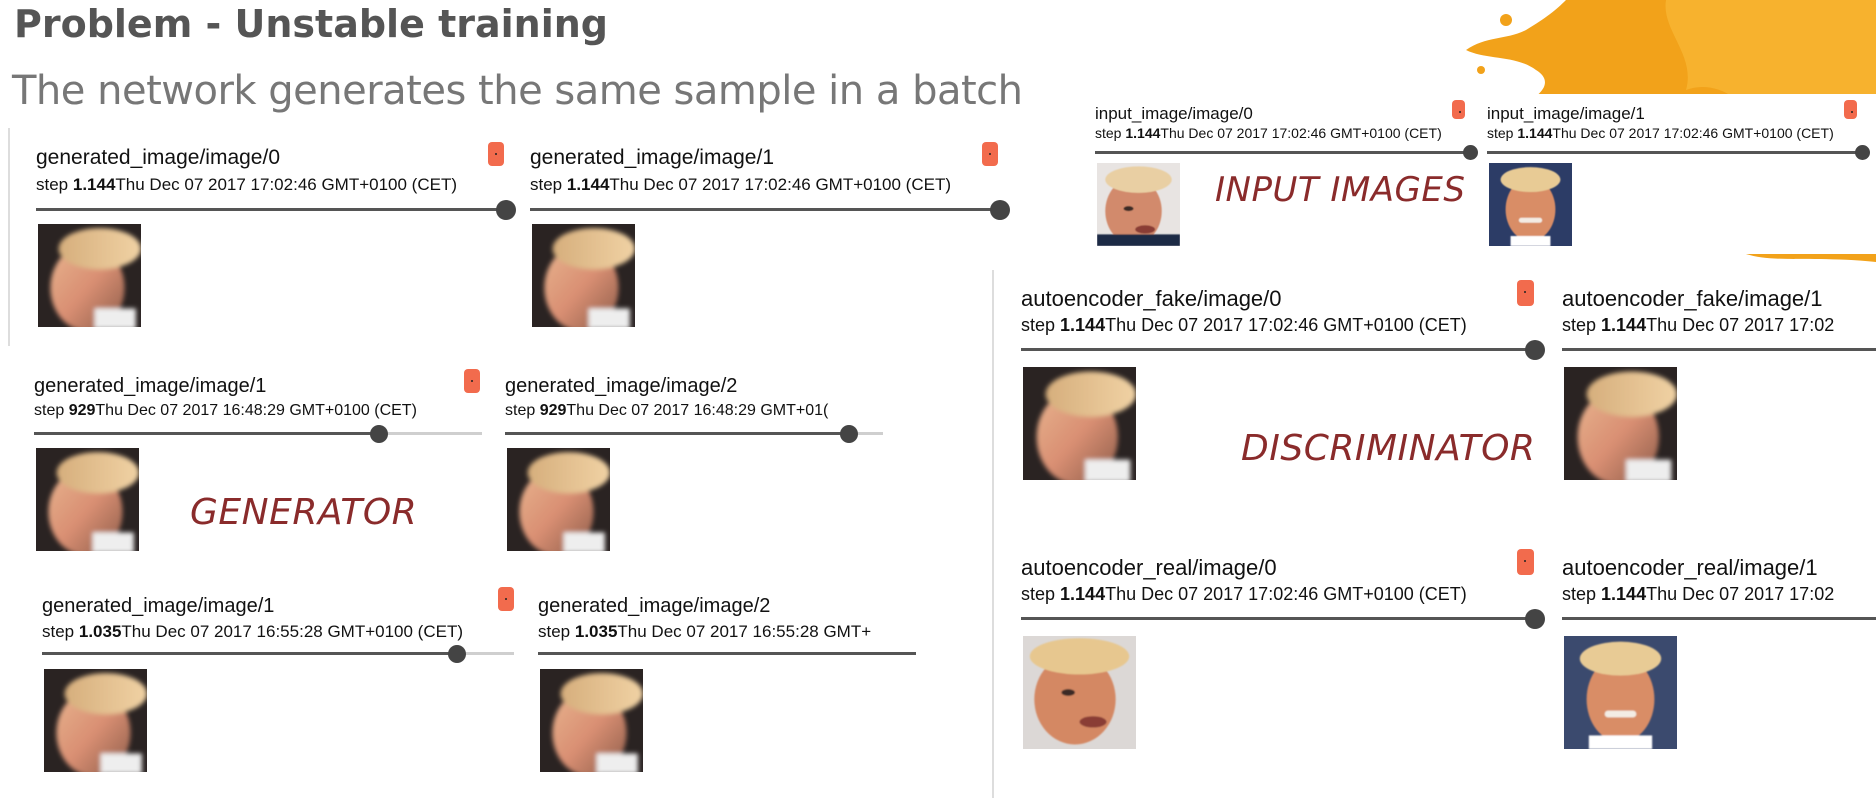 The width and height of the screenshot is (1876, 798). I want to click on card-name: generated_image/image/0, so click(158, 157).